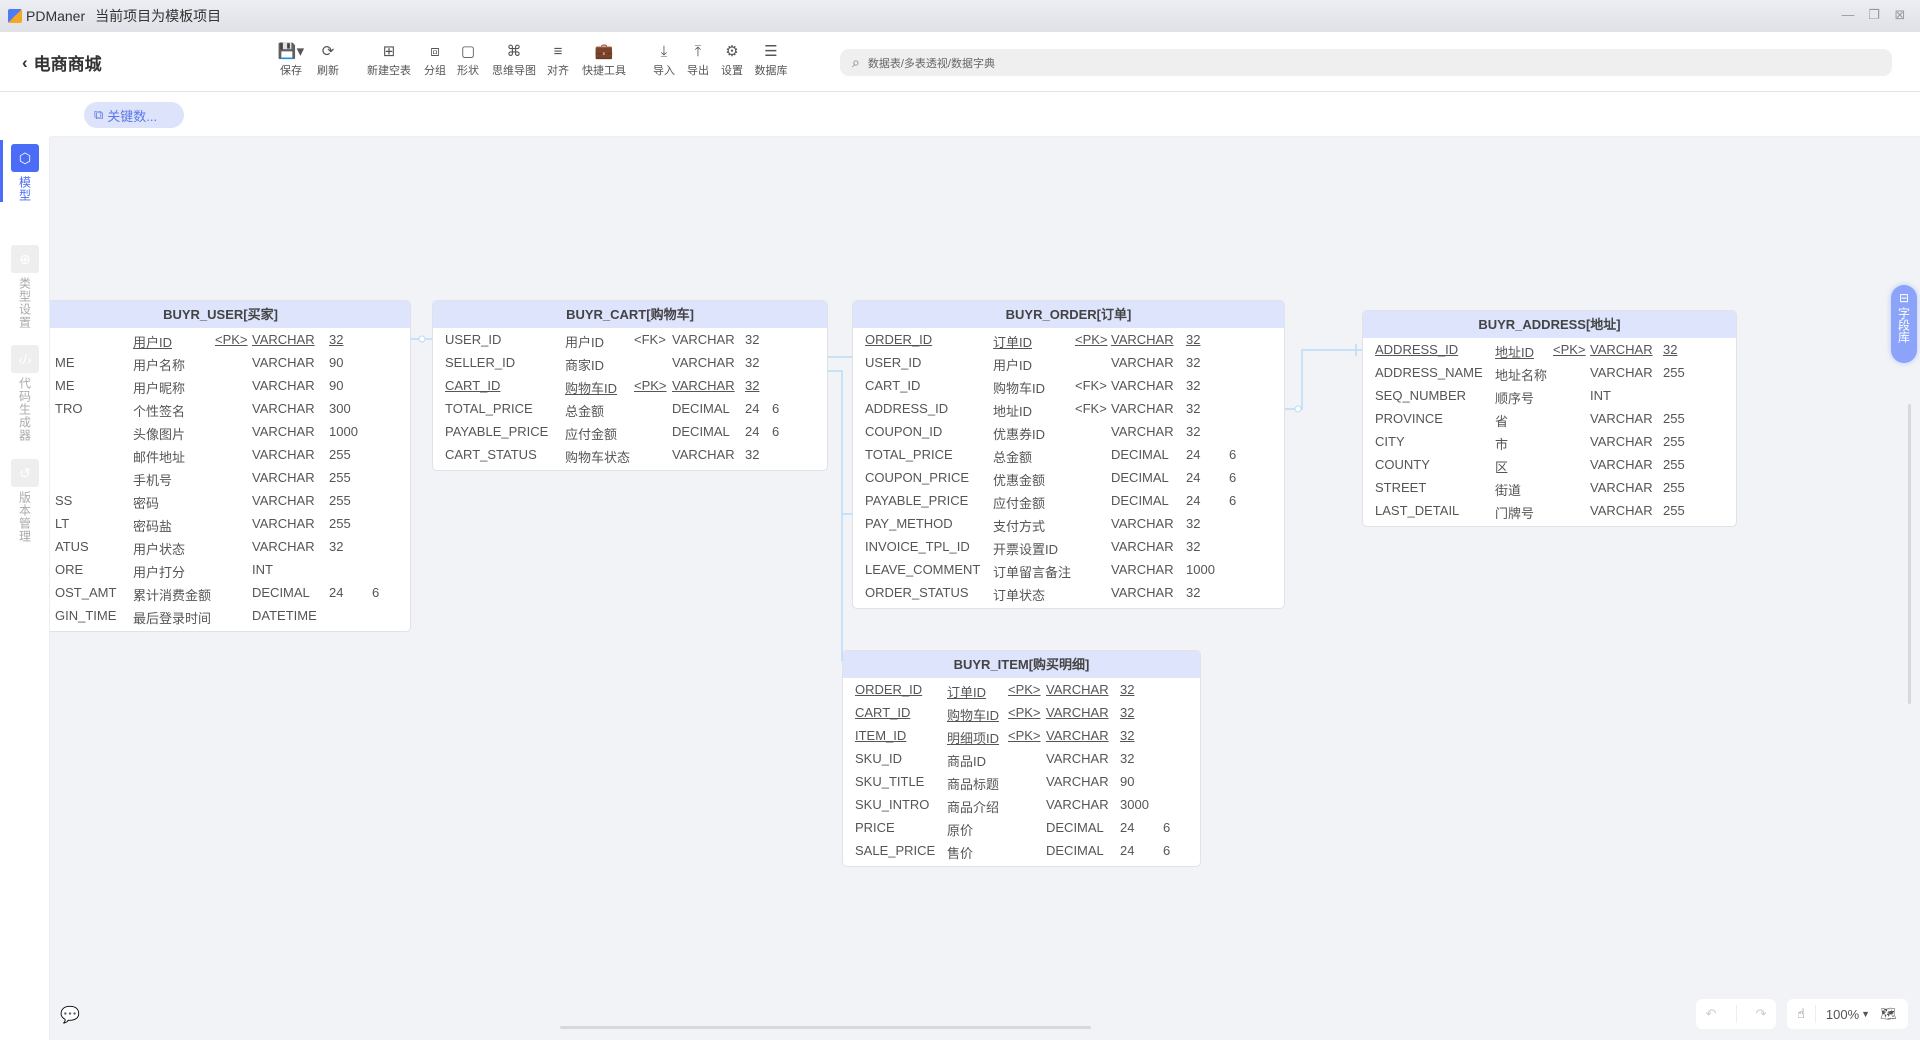 The width and height of the screenshot is (1920, 1040). I want to click on table-row: COUPON_PRICE 优惠金额 DECIMAL 24 6, so click(1068, 477).